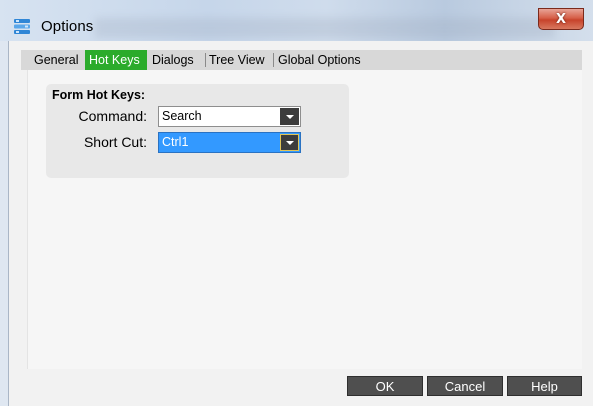 The image size is (593, 406). I want to click on shortcut-dropdown: Ctrl1, so click(229, 142).